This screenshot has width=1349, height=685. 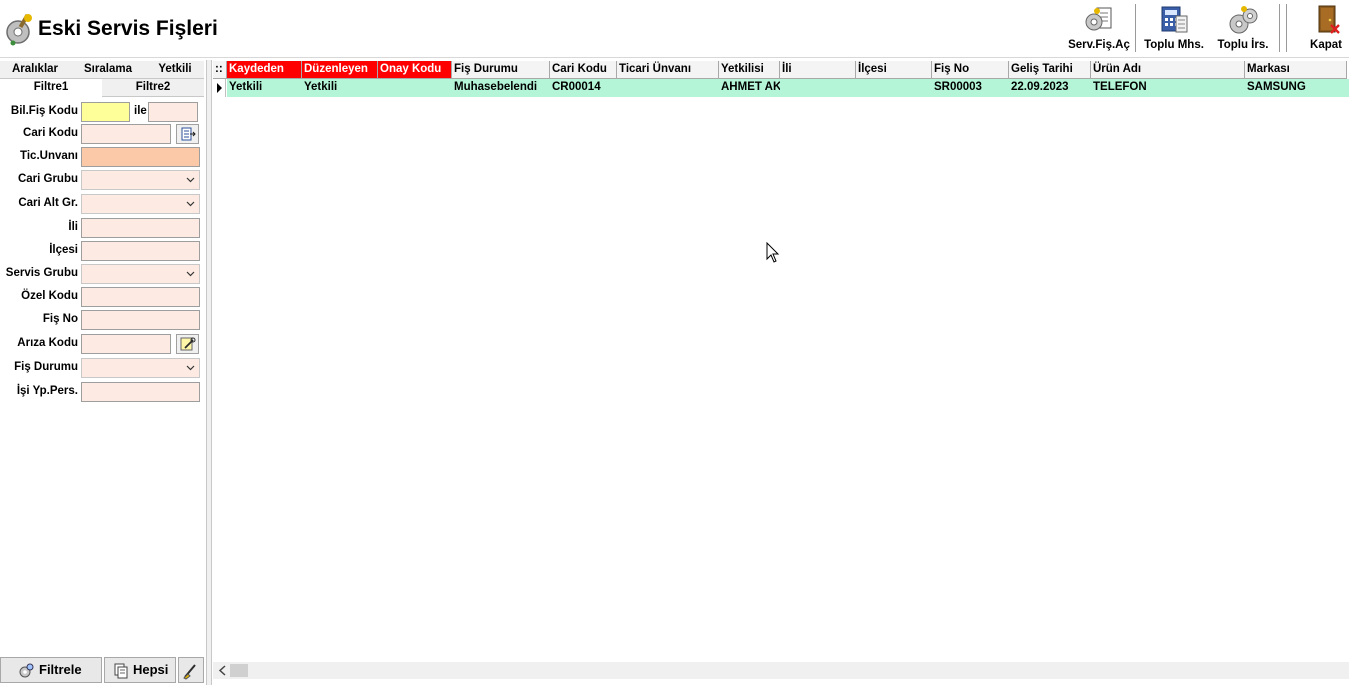 What do you see at coordinates (1326, 45) in the screenshot?
I see `close-label: Kapat` at bounding box center [1326, 45].